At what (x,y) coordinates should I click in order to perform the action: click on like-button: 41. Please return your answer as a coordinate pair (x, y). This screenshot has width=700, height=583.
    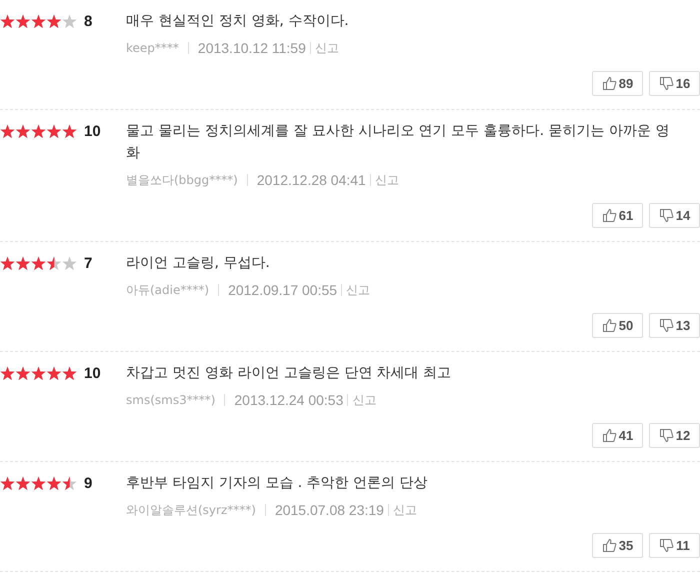
    Looking at the image, I should click on (617, 435).